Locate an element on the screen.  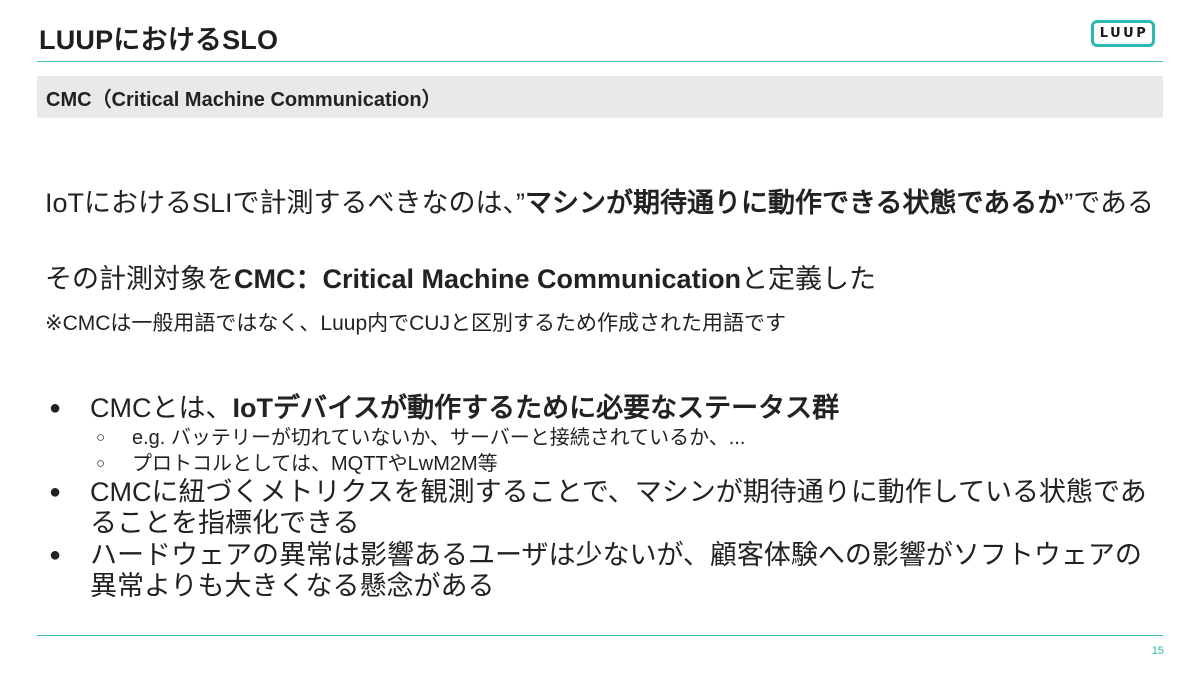
definition-suffix: と定義した is located at coordinates (809, 279).